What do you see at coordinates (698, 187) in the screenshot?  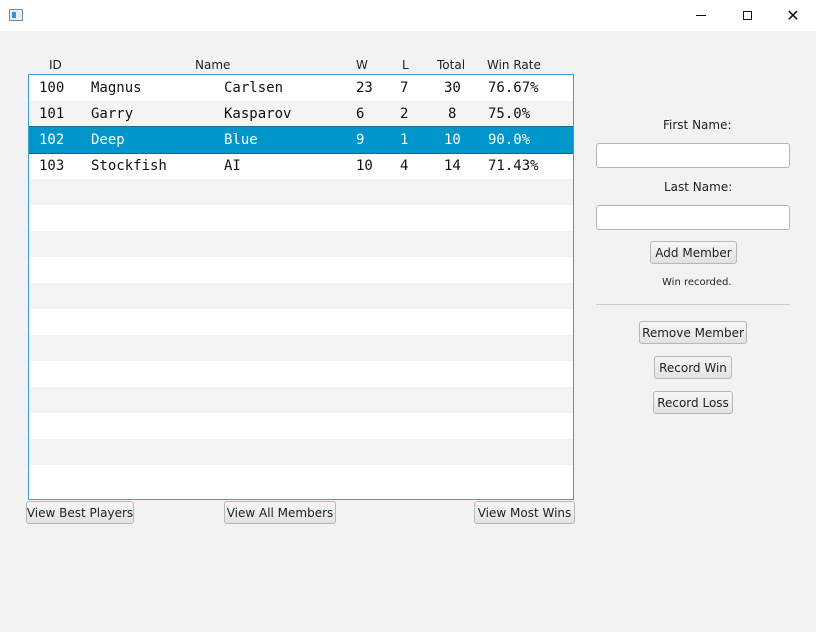 I see `last-name-label: Last Name:` at bounding box center [698, 187].